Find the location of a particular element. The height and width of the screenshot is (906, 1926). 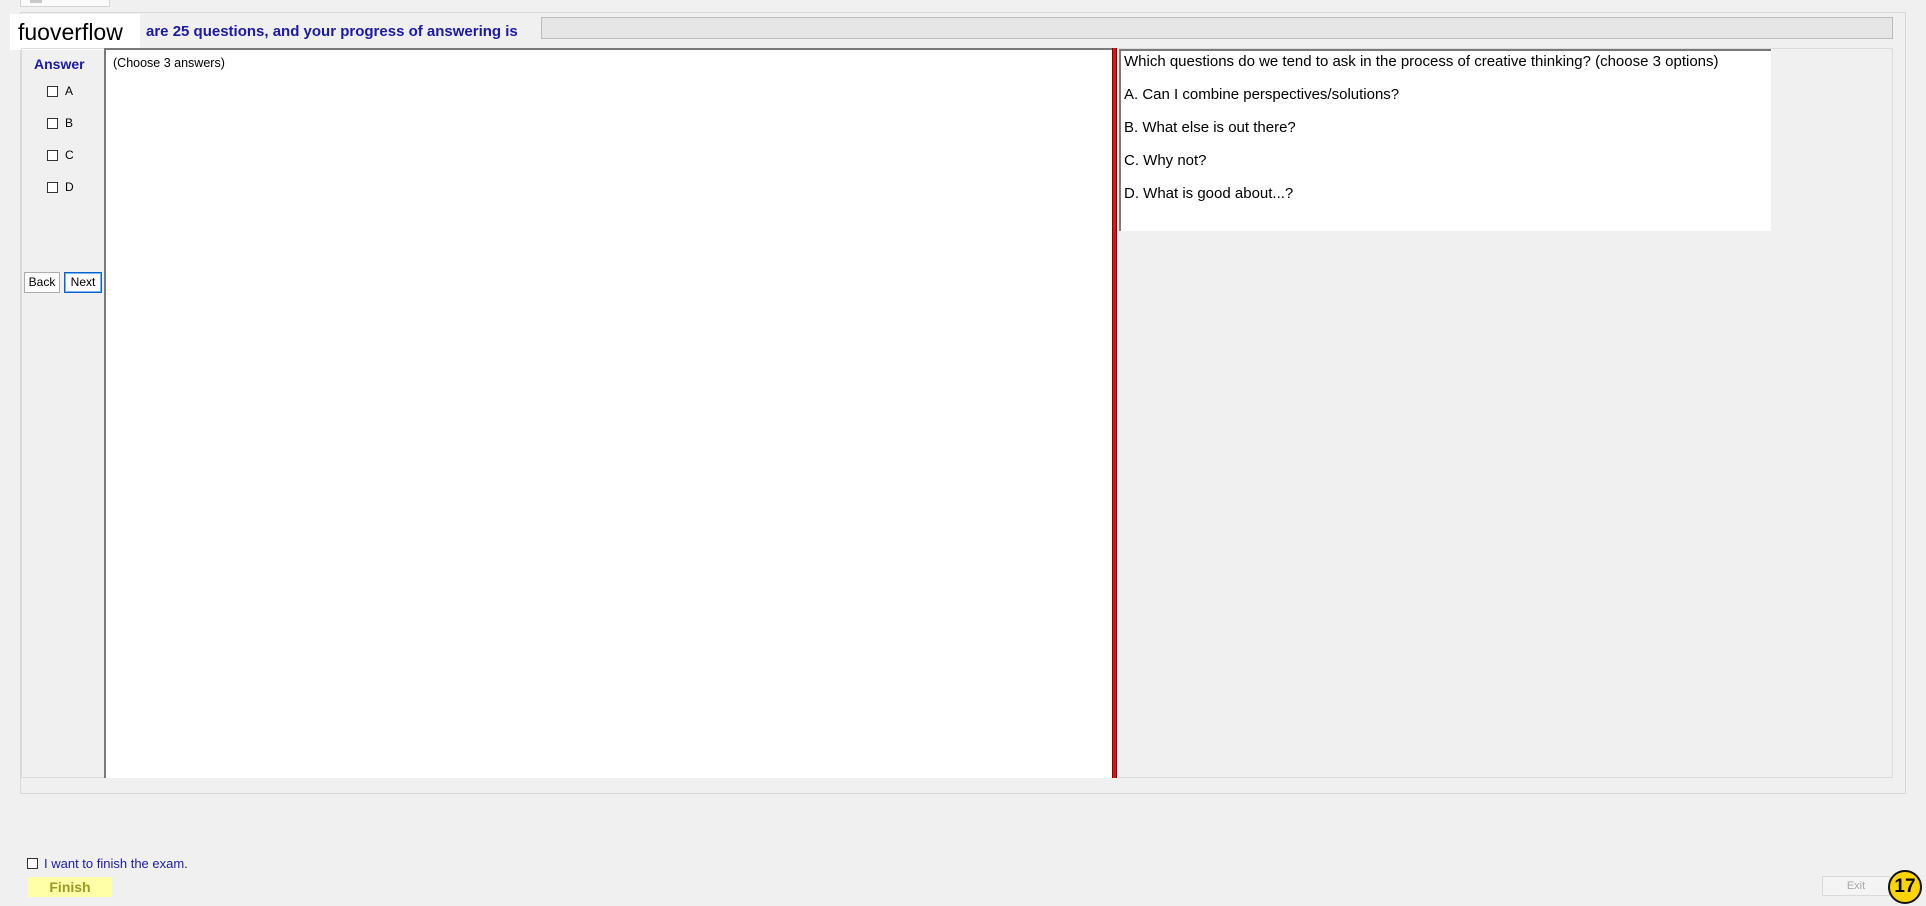

choice-a-label: A is located at coordinates (69, 91).